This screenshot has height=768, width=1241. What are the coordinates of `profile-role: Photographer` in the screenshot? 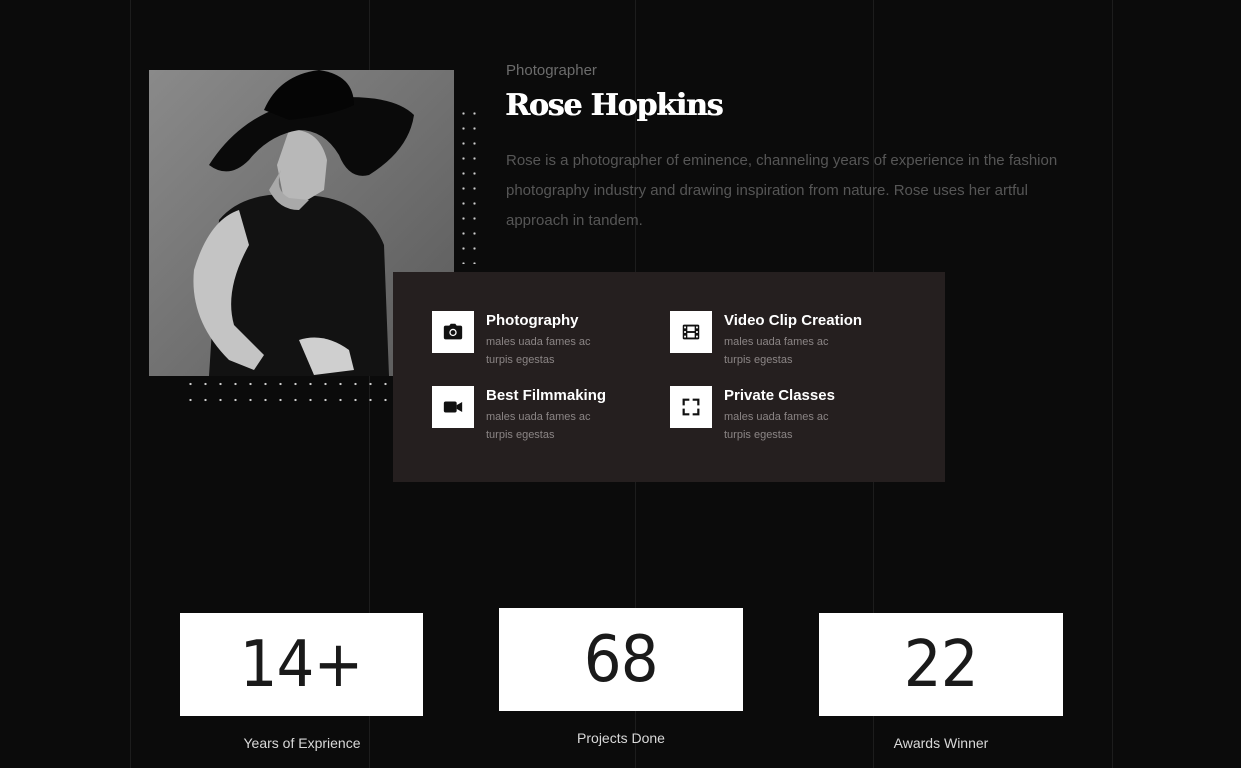 It's located at (551, 70).